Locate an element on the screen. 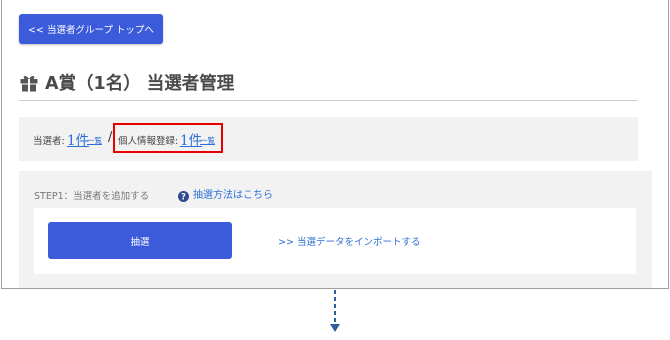 This screenshot has width=670, height=340. title-divider is located at coordinates (328, 100).